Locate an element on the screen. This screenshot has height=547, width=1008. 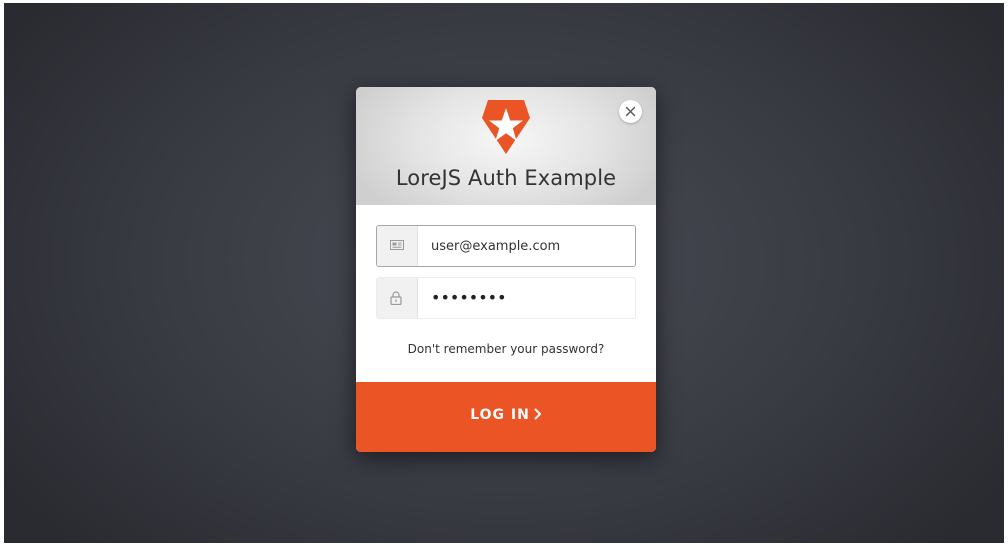
login-button: LOG IN is located at coordinates (506, 417).